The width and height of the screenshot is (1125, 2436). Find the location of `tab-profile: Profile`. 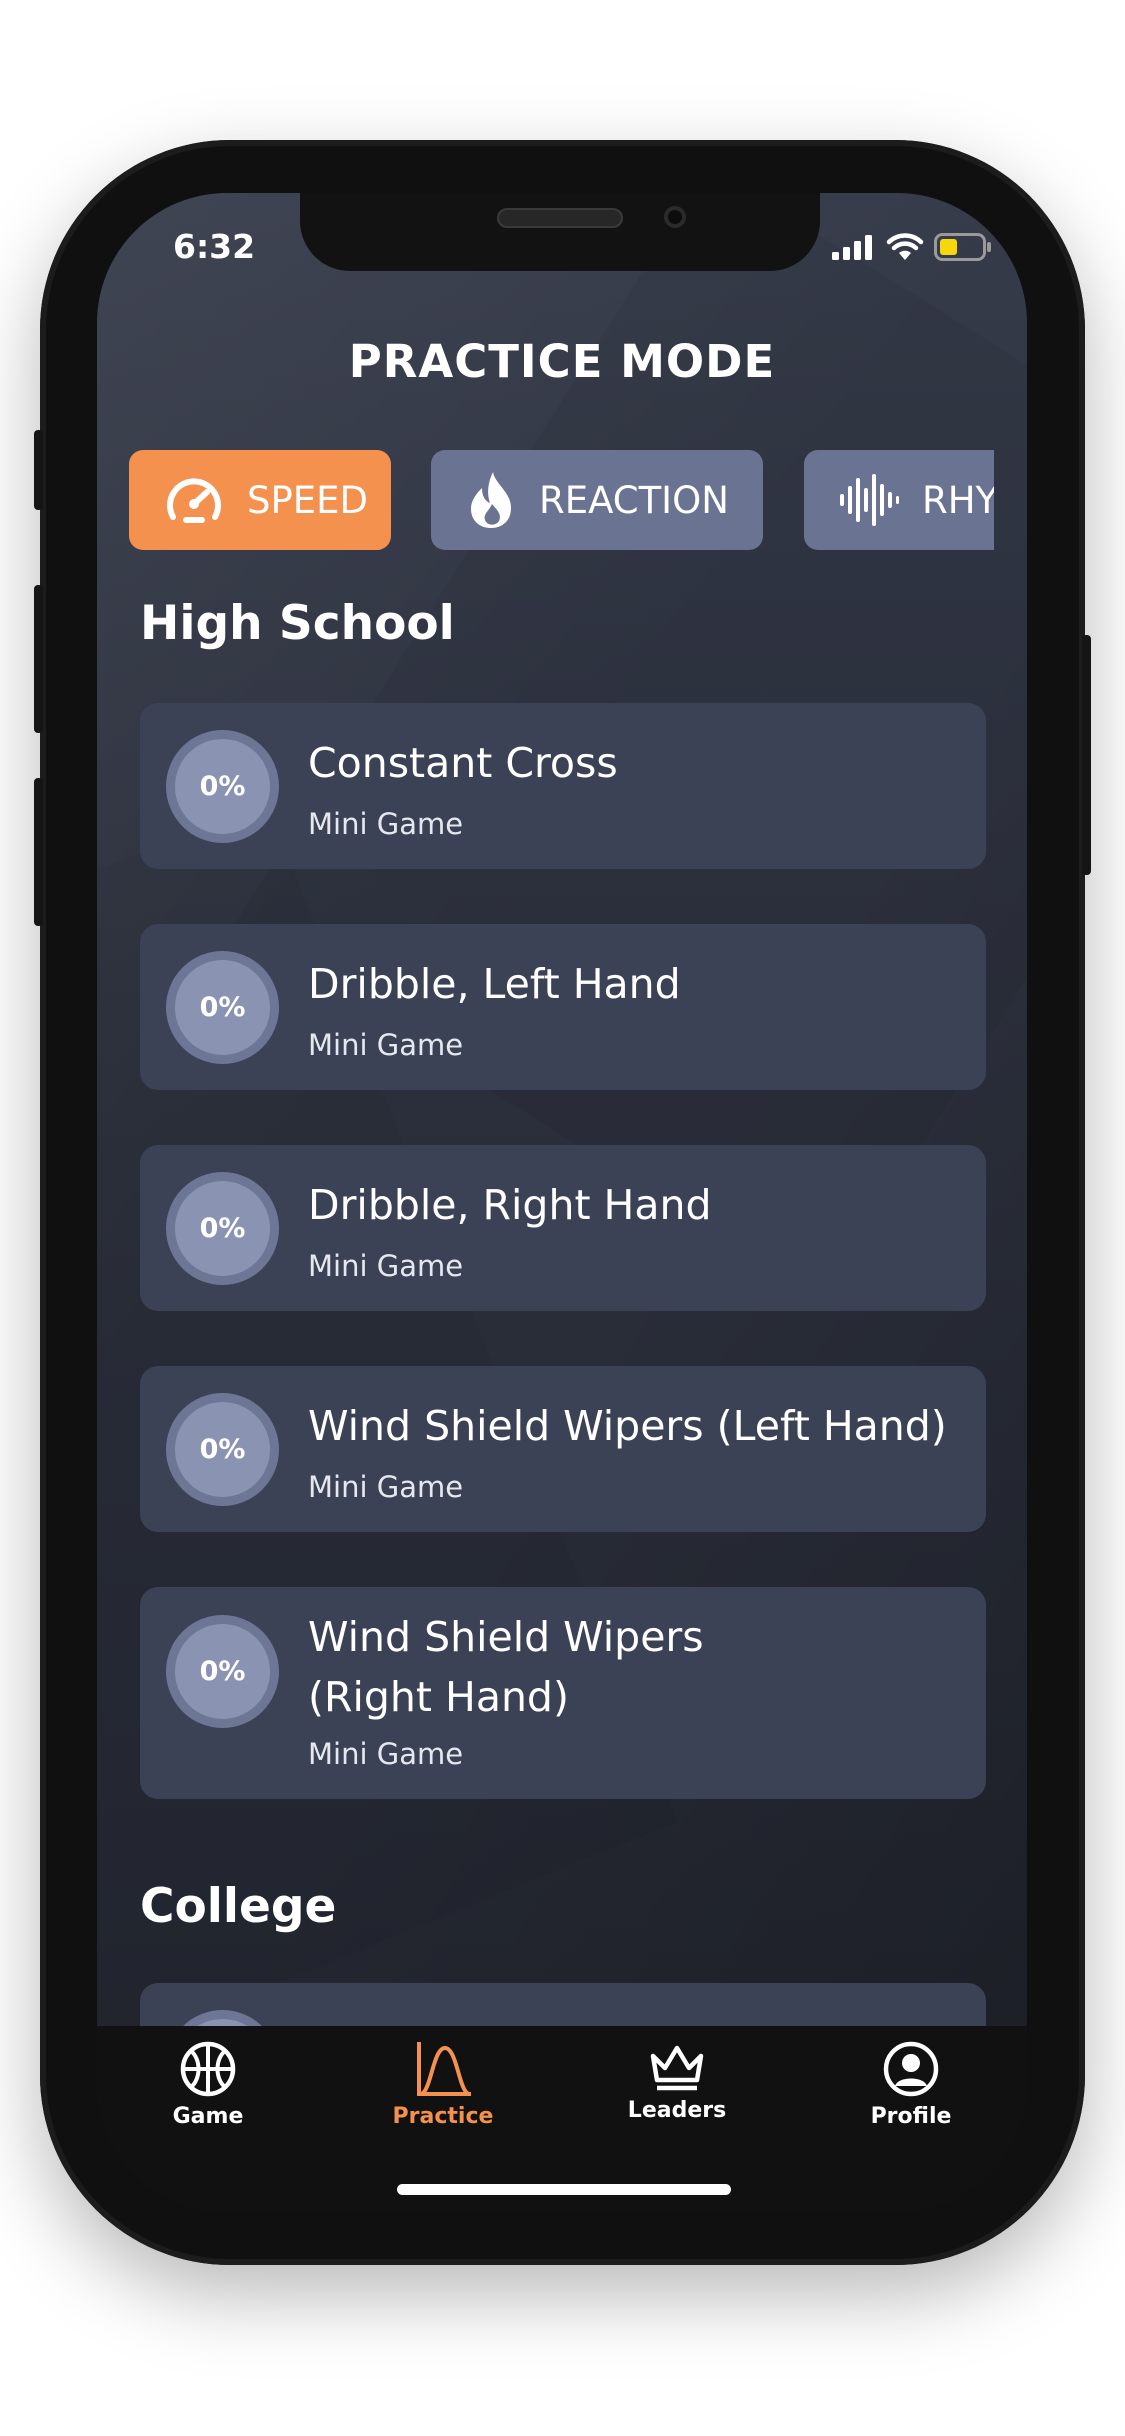

tab-profile: Profile is located at coordinates (911, 2084).